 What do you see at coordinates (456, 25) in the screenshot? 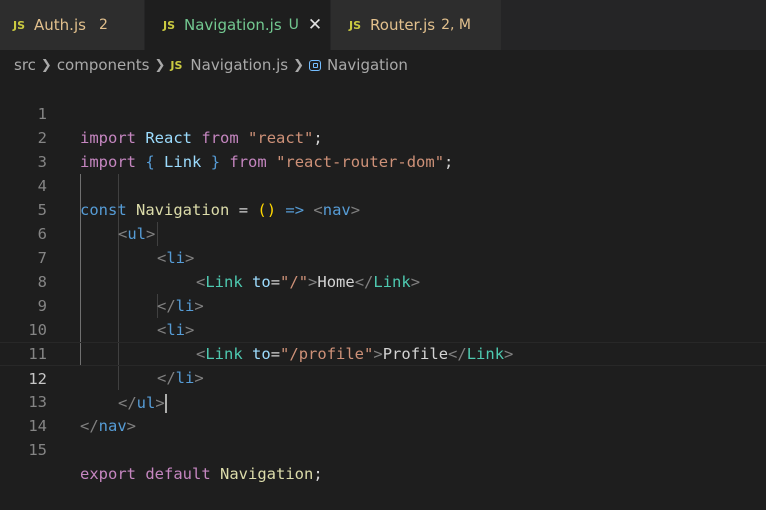
I see `tab-badge: 2, M` at bounding box center [456, 25].